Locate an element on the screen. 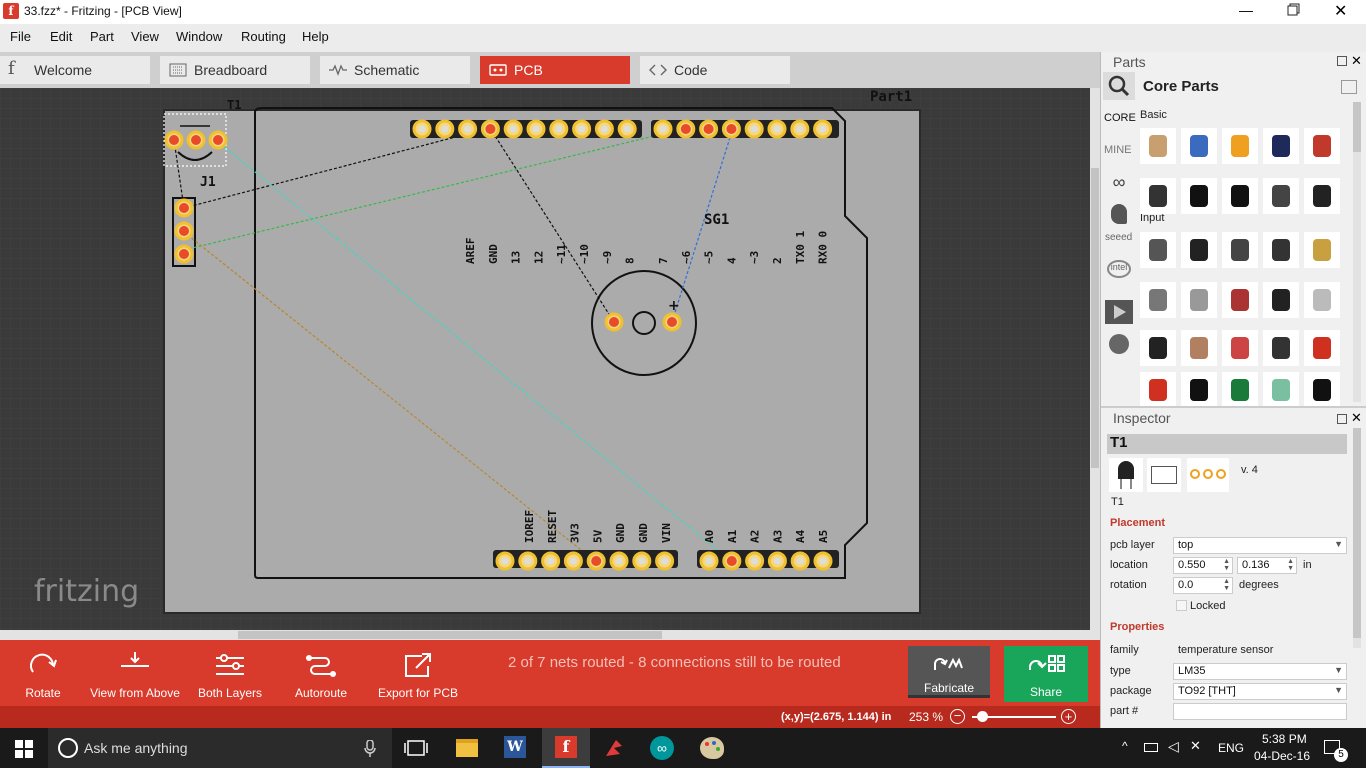 The height and width of the screenshot is (768, 1366). network-icon: ✕ is located at coordinates (1195, 746).